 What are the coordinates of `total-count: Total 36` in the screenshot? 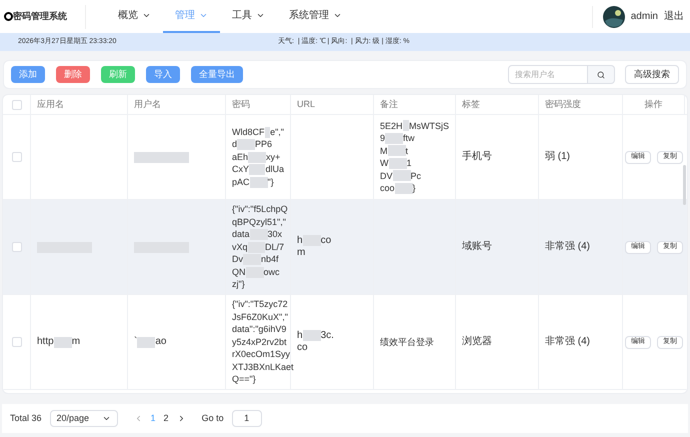 It's located at (26, 418).